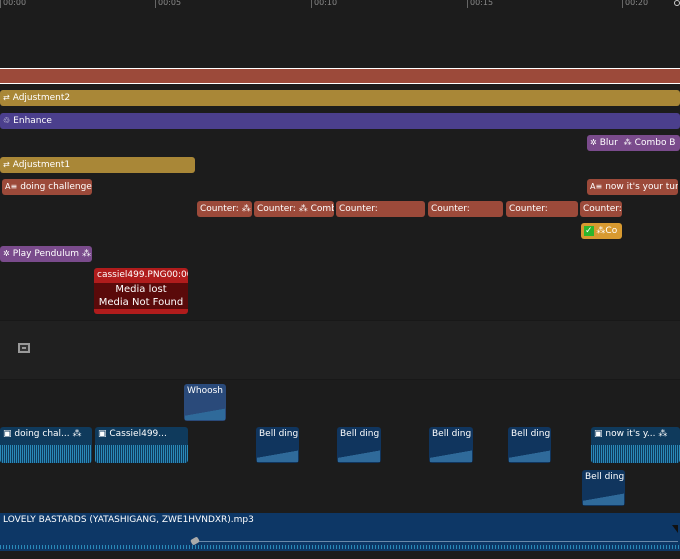 Image resolution: width=680 pixels, height=559 pixels. I want to click on check-icon: ✓, so click(589, 231).